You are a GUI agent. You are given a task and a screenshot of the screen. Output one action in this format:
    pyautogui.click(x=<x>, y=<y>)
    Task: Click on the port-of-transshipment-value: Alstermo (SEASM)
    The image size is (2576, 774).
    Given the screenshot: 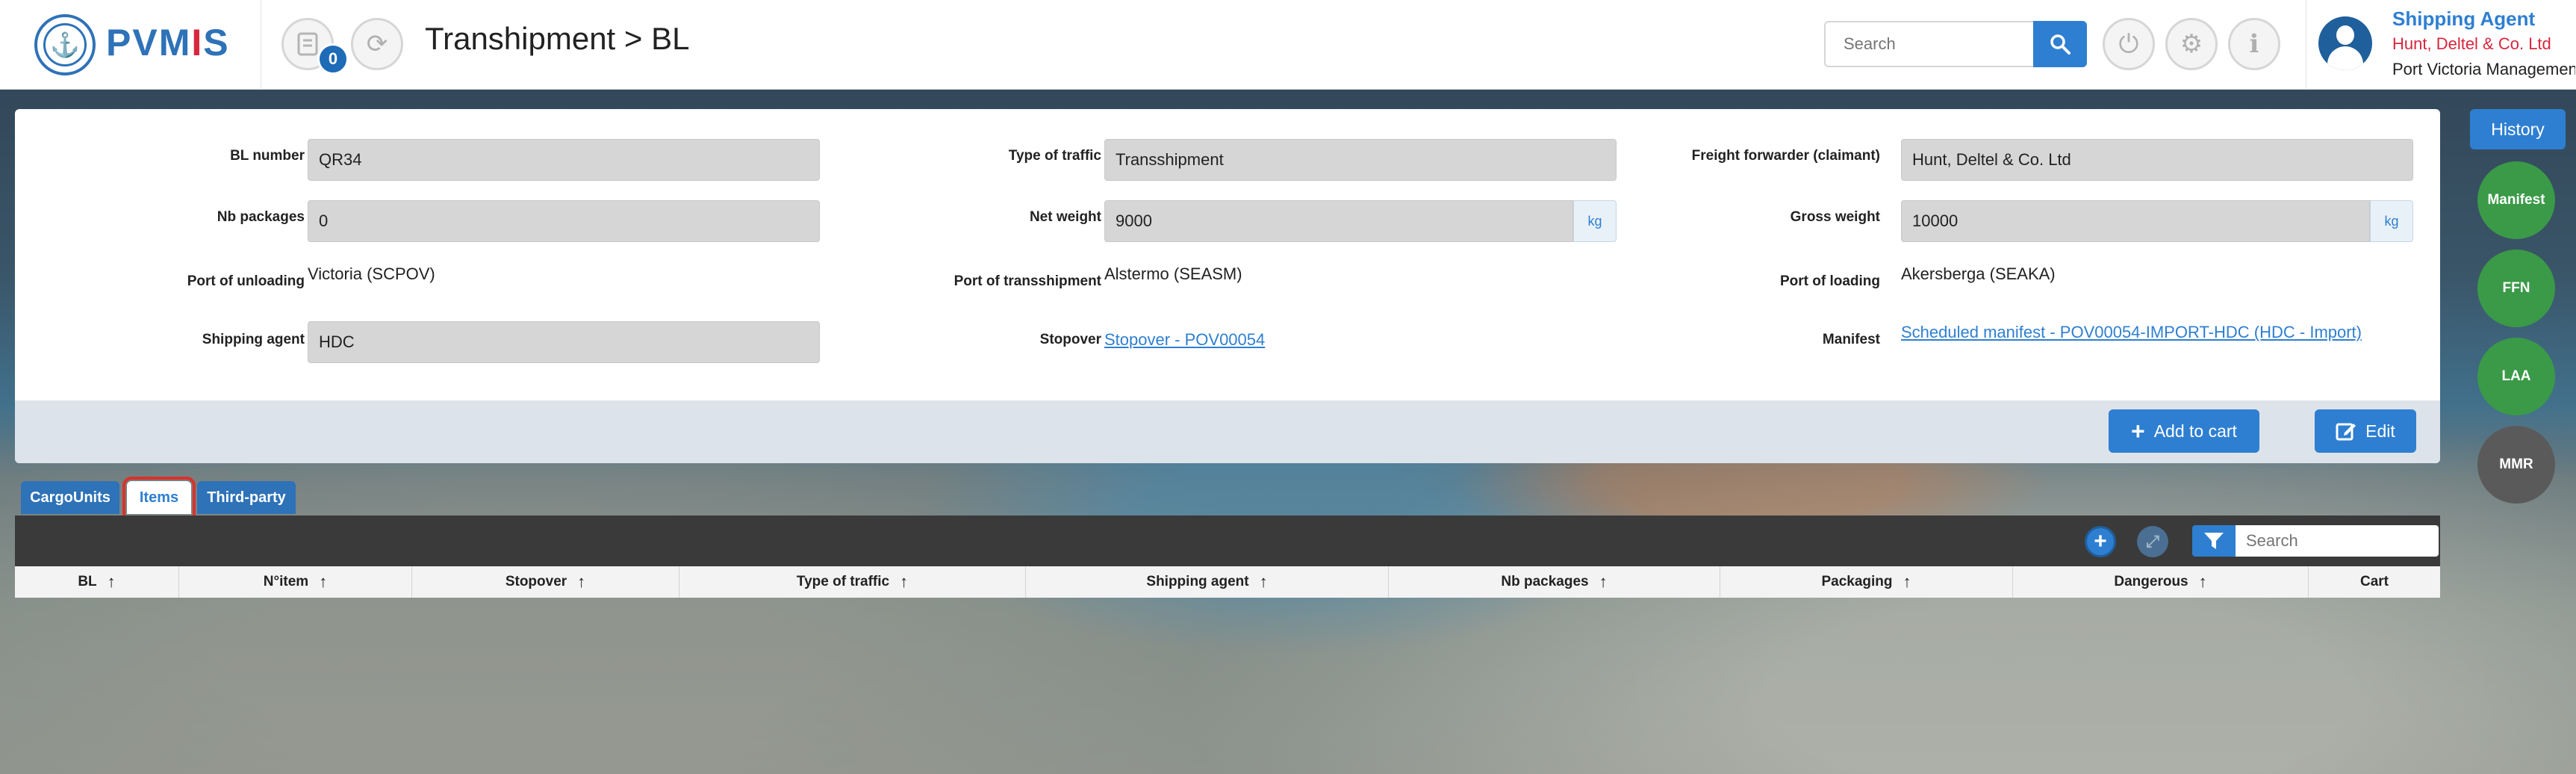 What is the action you would take?
    pyautogui.click(x=1173, y=273)
    